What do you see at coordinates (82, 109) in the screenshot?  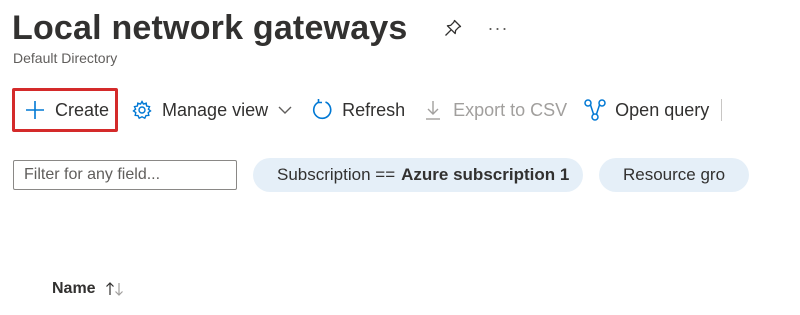 I see `create-label: Create` at bounding box center [82, 109].